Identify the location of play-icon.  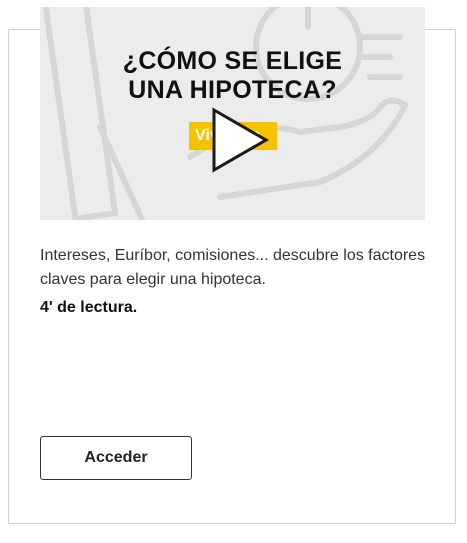
(240, 140).